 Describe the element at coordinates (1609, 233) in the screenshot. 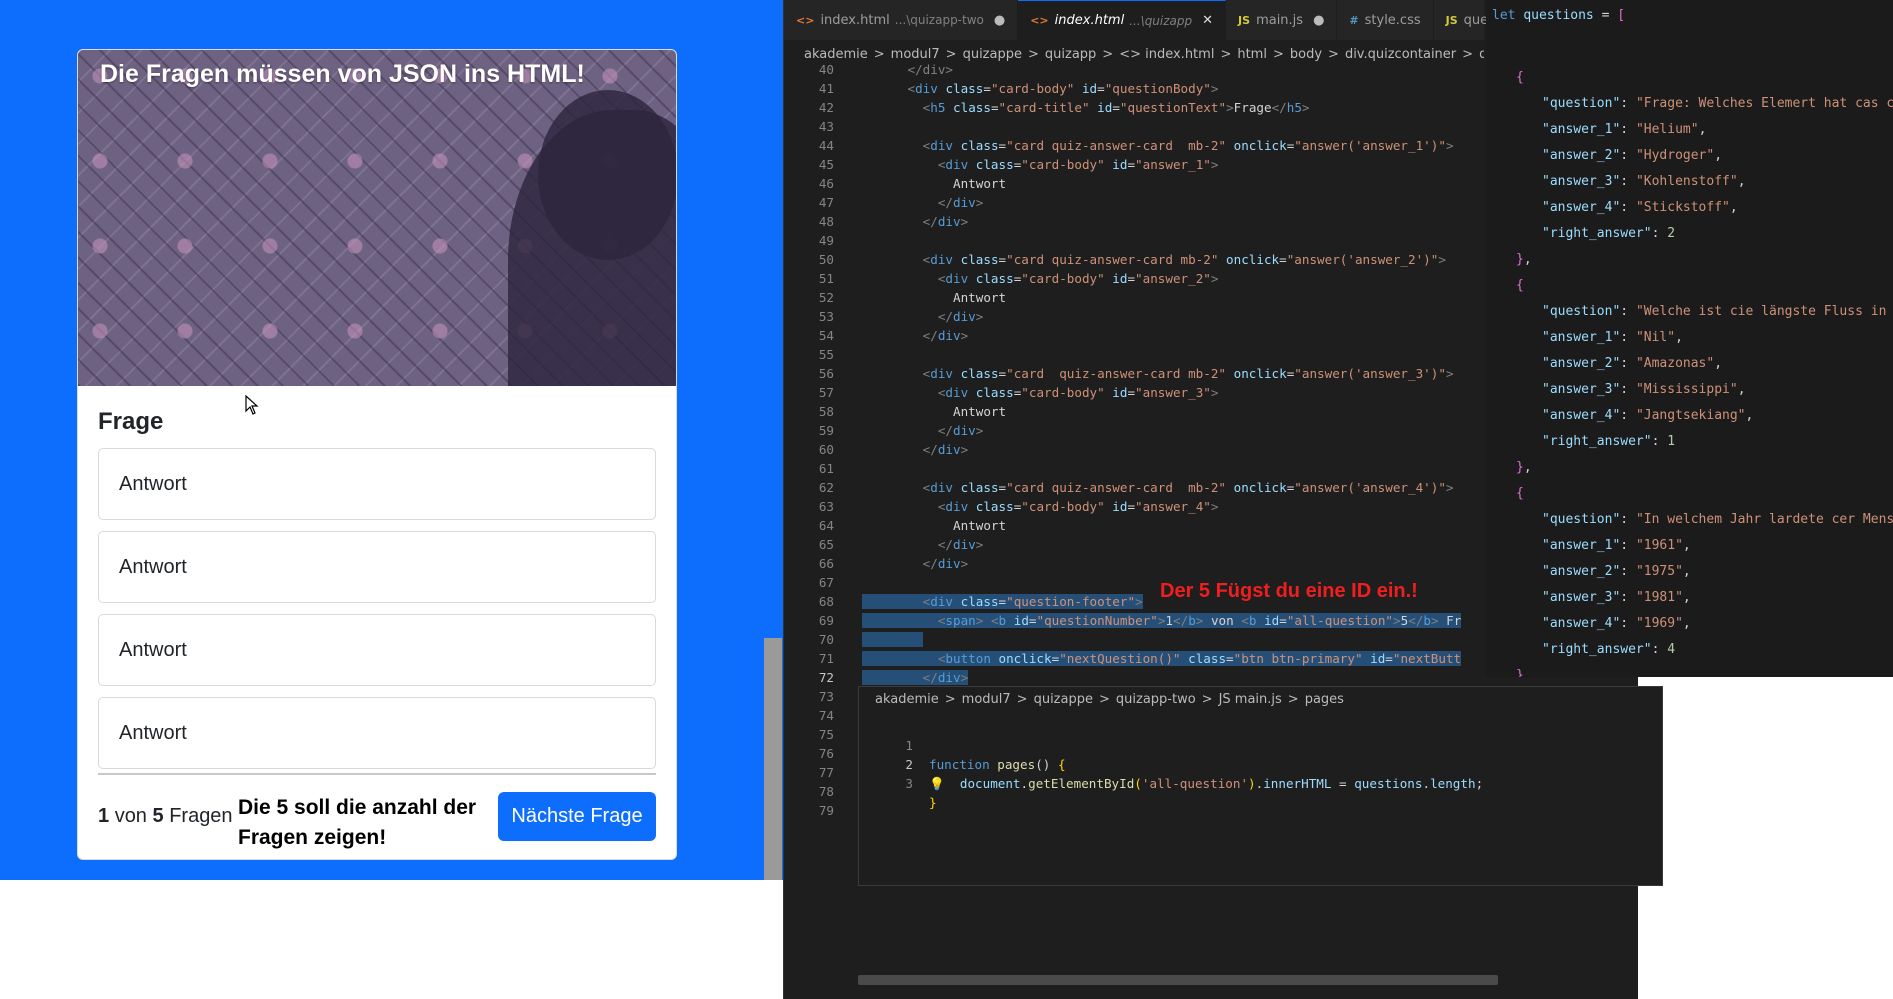

I see `json-line: "right_answer": 2` at that location.